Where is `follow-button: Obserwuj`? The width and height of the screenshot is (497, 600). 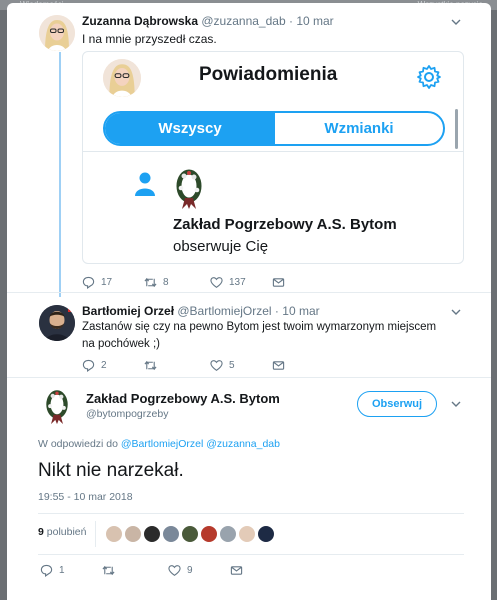 follow-button: Obserwuj is located at coordinates (397, 404).